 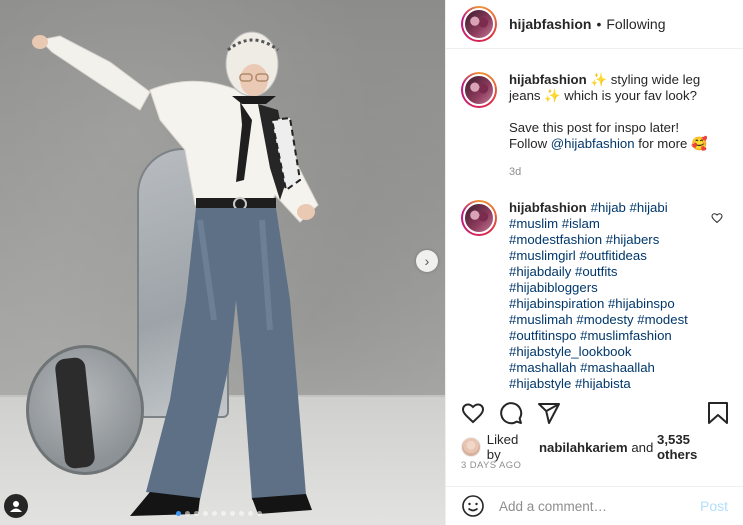 What do you see at coordinates (548, 79) in the screenshot?
I see `caption-username: hijabfashion` at bounding box center [548, 79].